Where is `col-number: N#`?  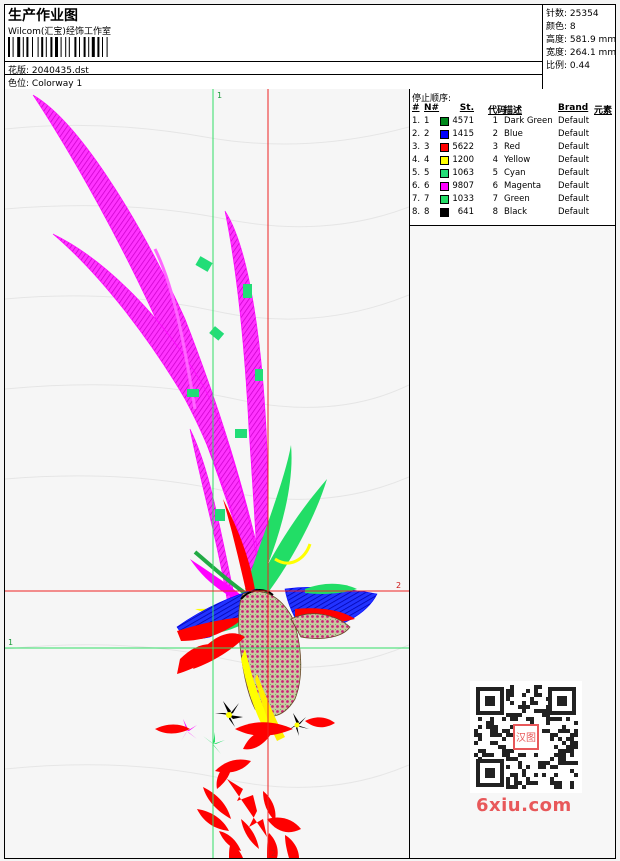 col-number: N# is located at coordinates (432, 108).